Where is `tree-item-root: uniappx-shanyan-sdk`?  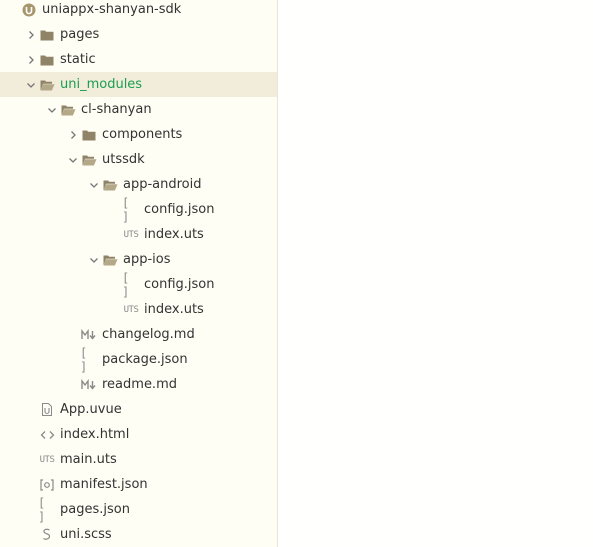 tree-item-root: uniappx-shanyan-sdk is located at coordinates (138, 11).